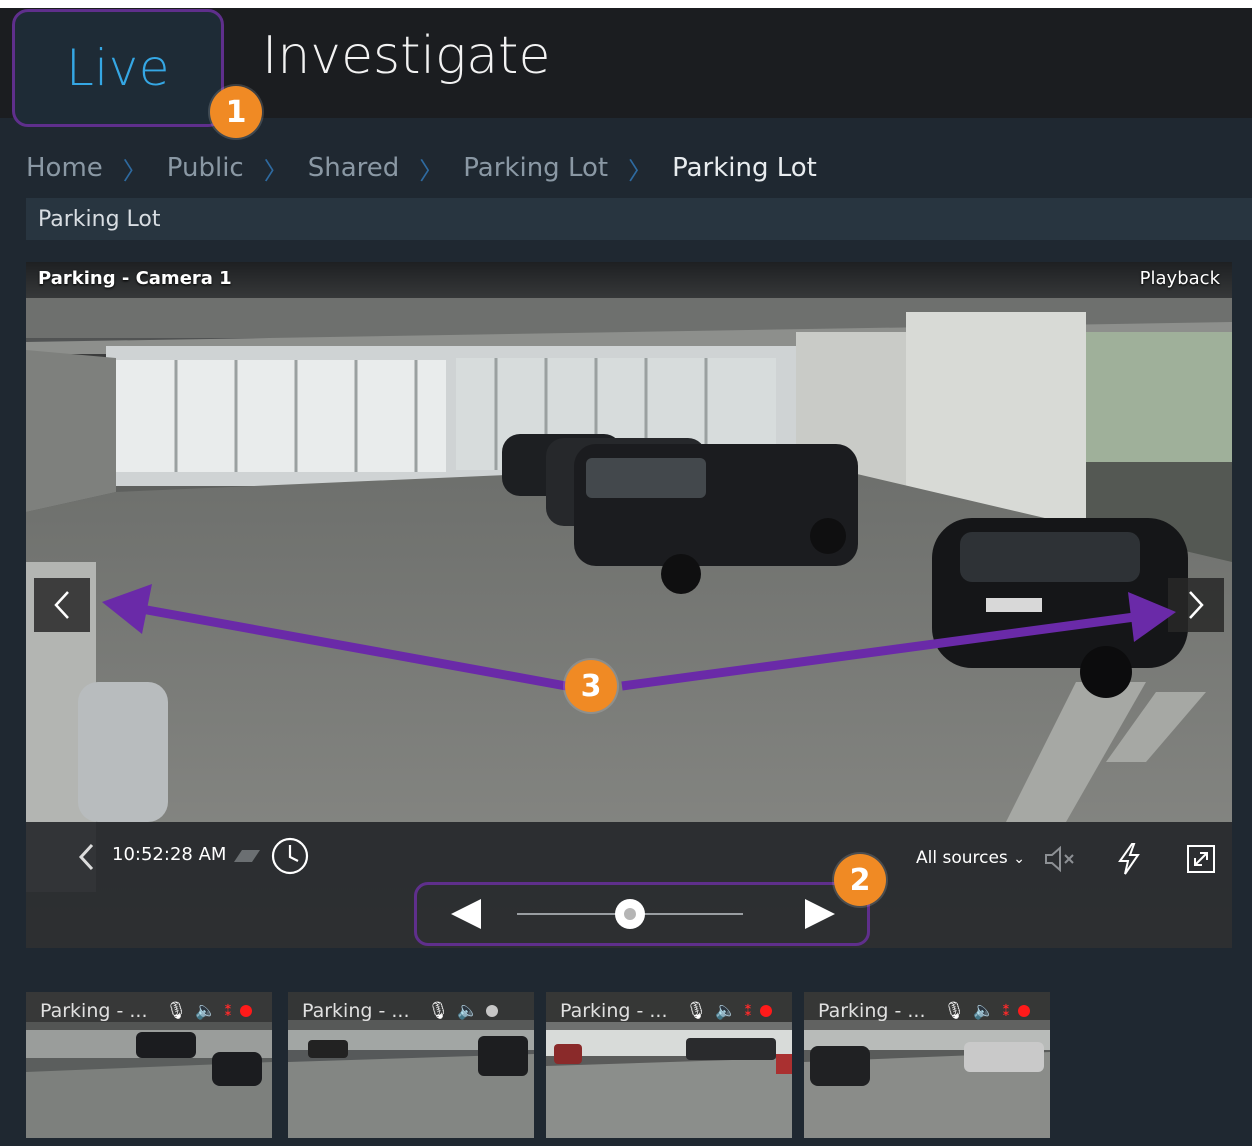 This screenshot has width=1252, height=1146. I want to click on thumbnail-header: Parking - ... 🎙 🔈, so click(411, 1011).